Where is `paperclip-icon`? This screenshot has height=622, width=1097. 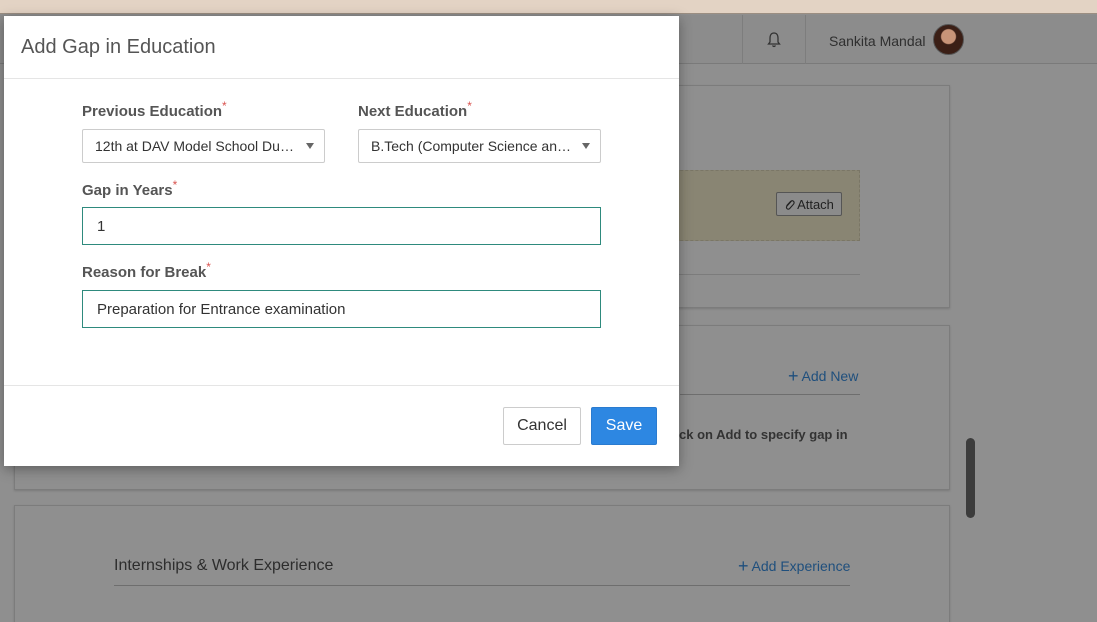
paperclip-icon is located at coordinates (790, 204).